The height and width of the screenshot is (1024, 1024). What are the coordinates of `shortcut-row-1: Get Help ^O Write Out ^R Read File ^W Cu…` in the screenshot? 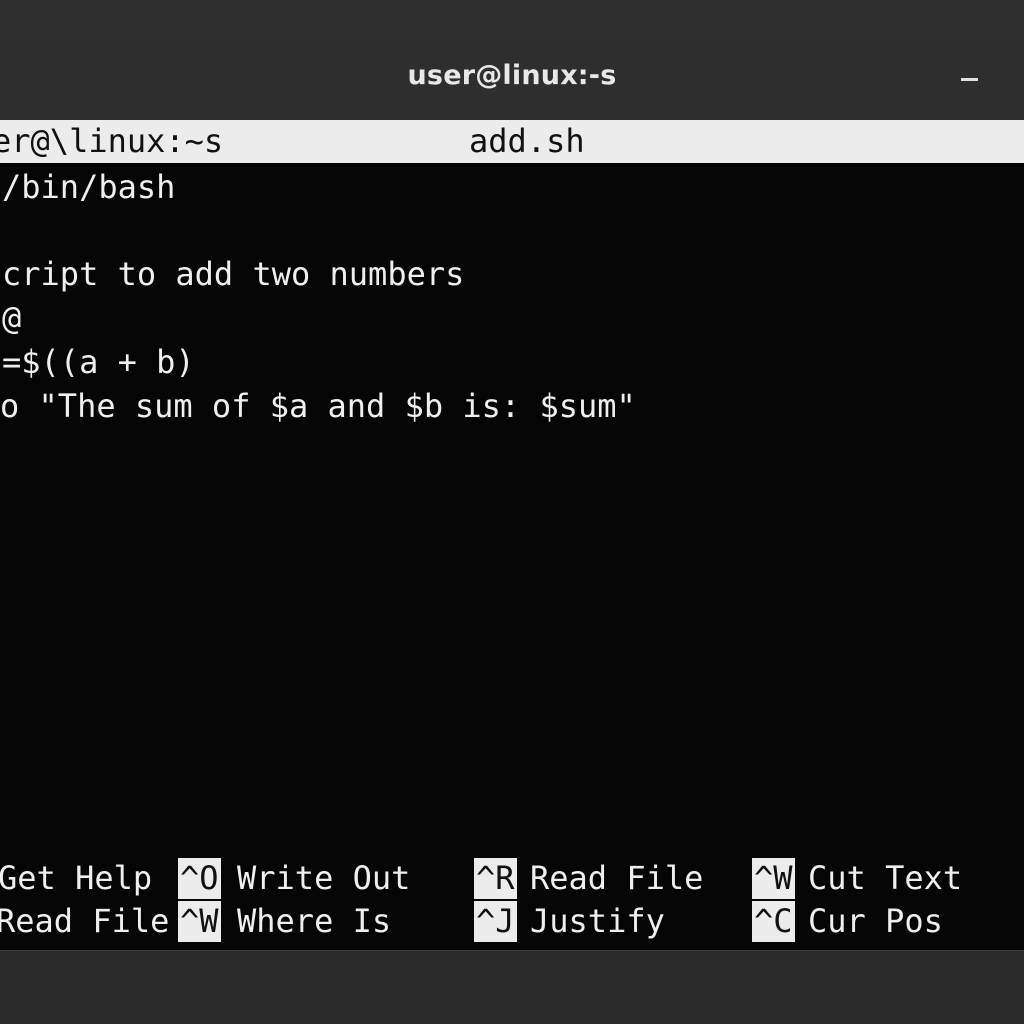 It's located at (512, 877).